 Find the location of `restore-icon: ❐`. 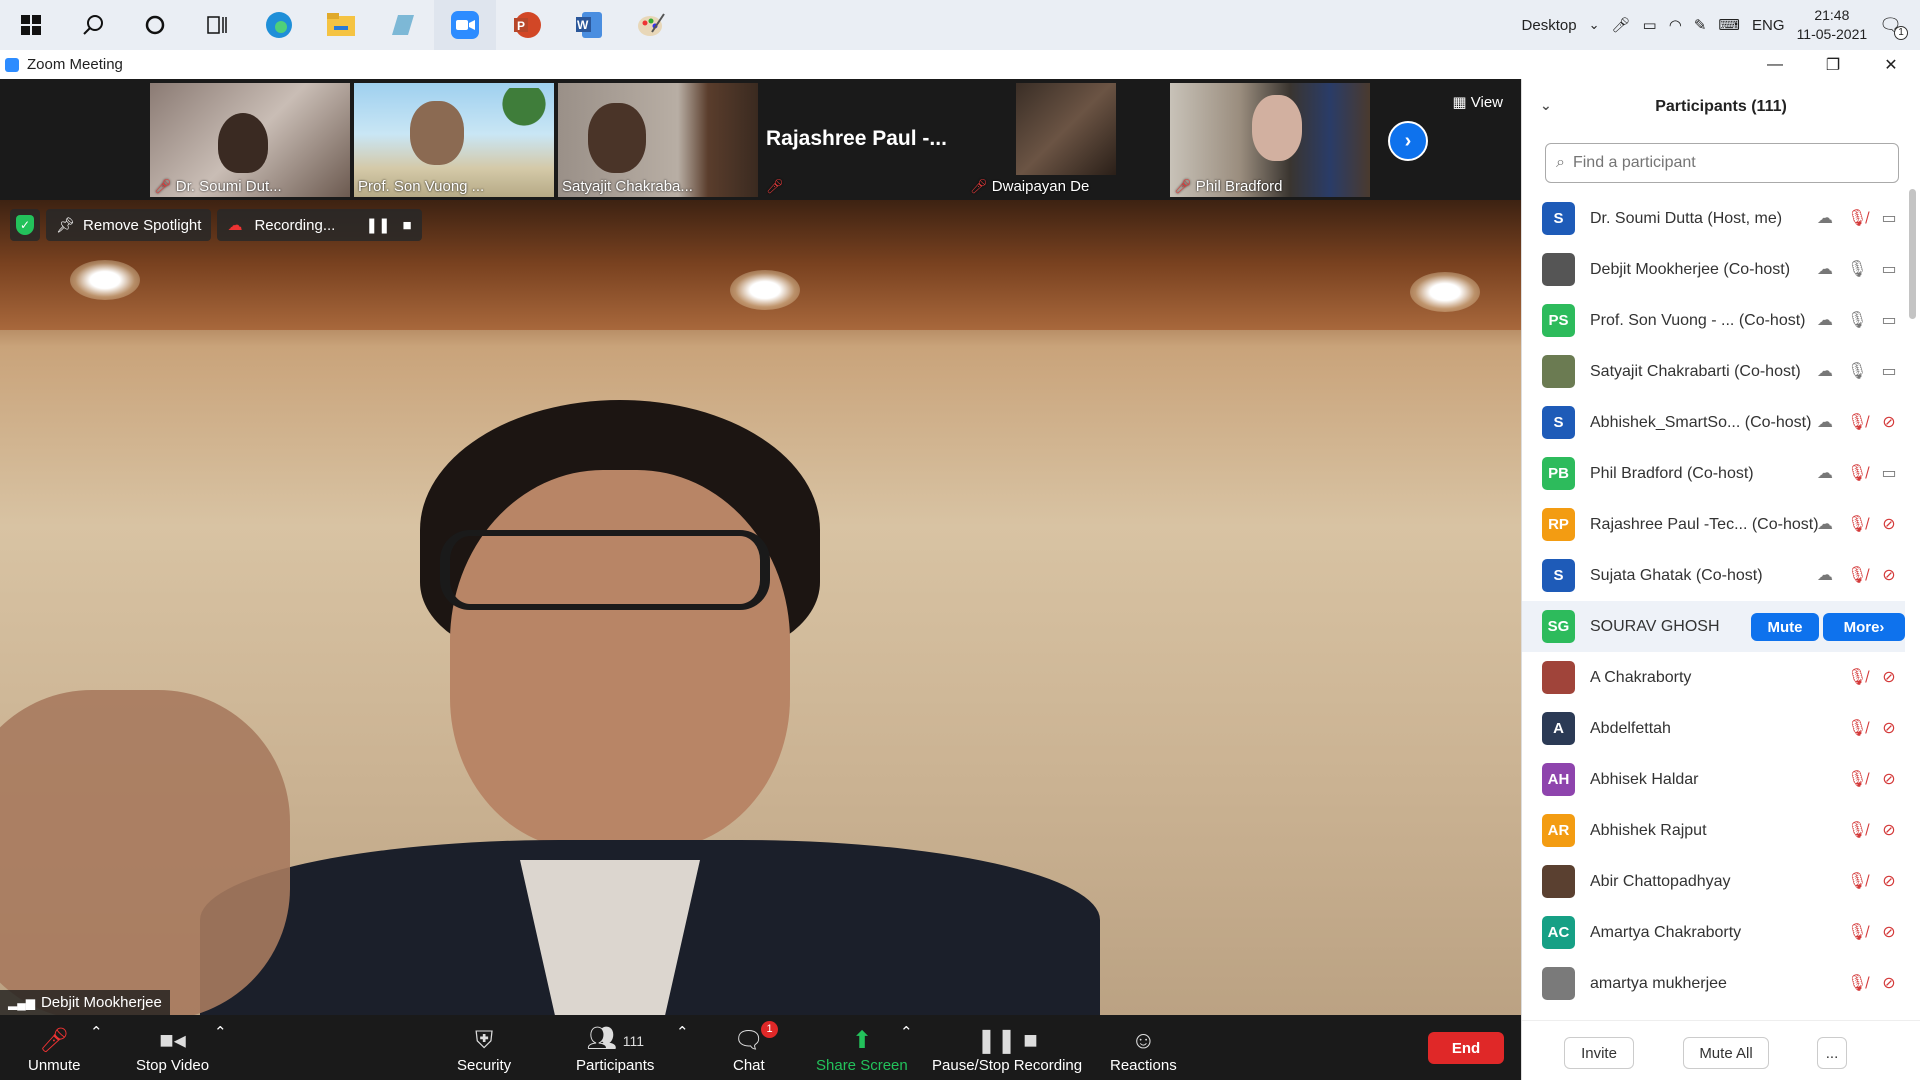

restore-icon: ❐ is located at coordinates (1833, 64).